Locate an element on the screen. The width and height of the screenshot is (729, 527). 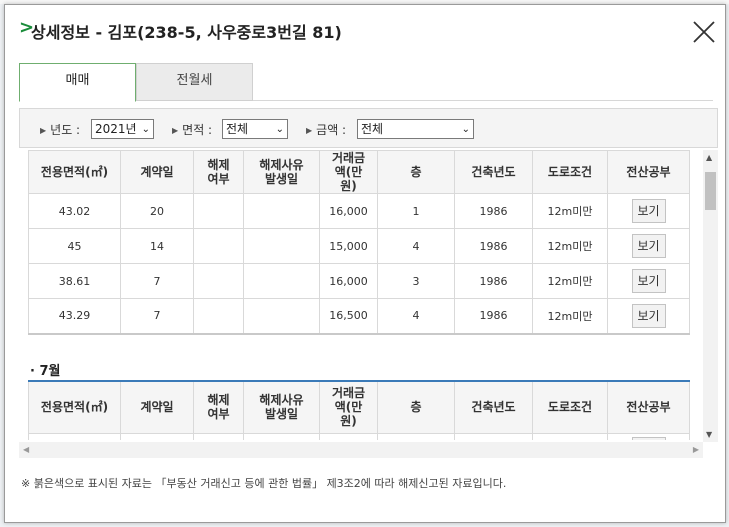
scroll-down-icon: ▼ is located at coordinates (709, 434).